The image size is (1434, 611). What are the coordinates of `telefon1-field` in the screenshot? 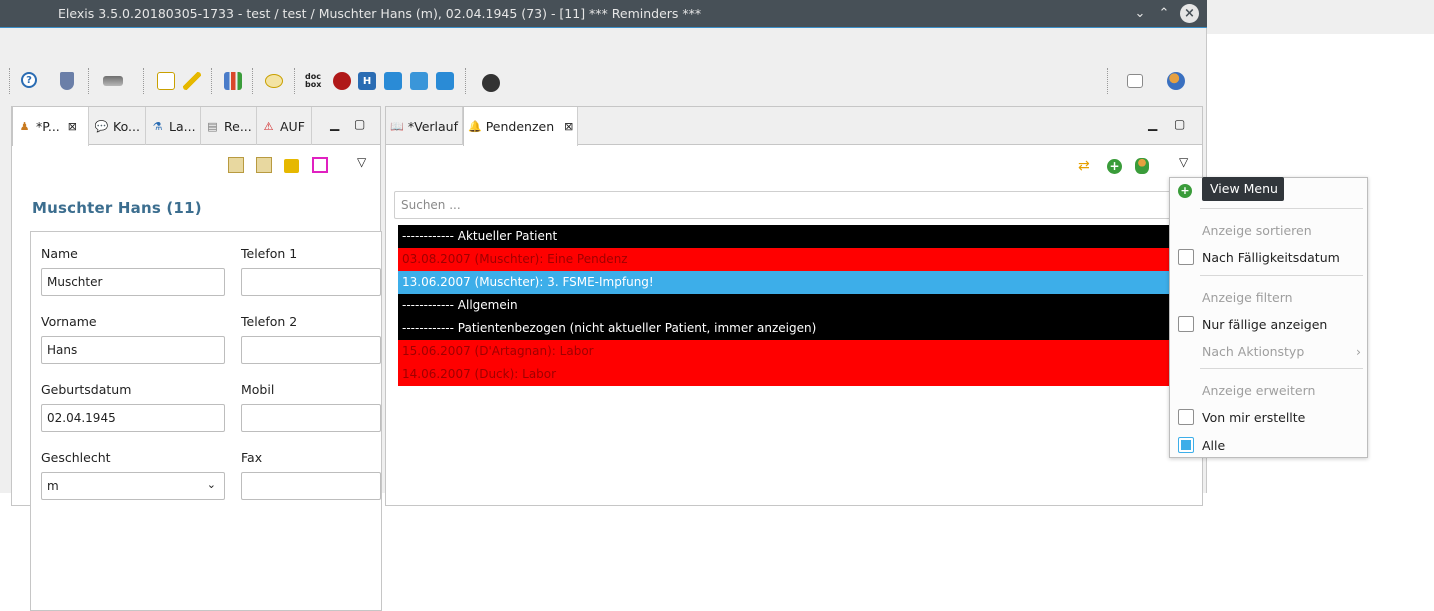 It's located at (311, 282).